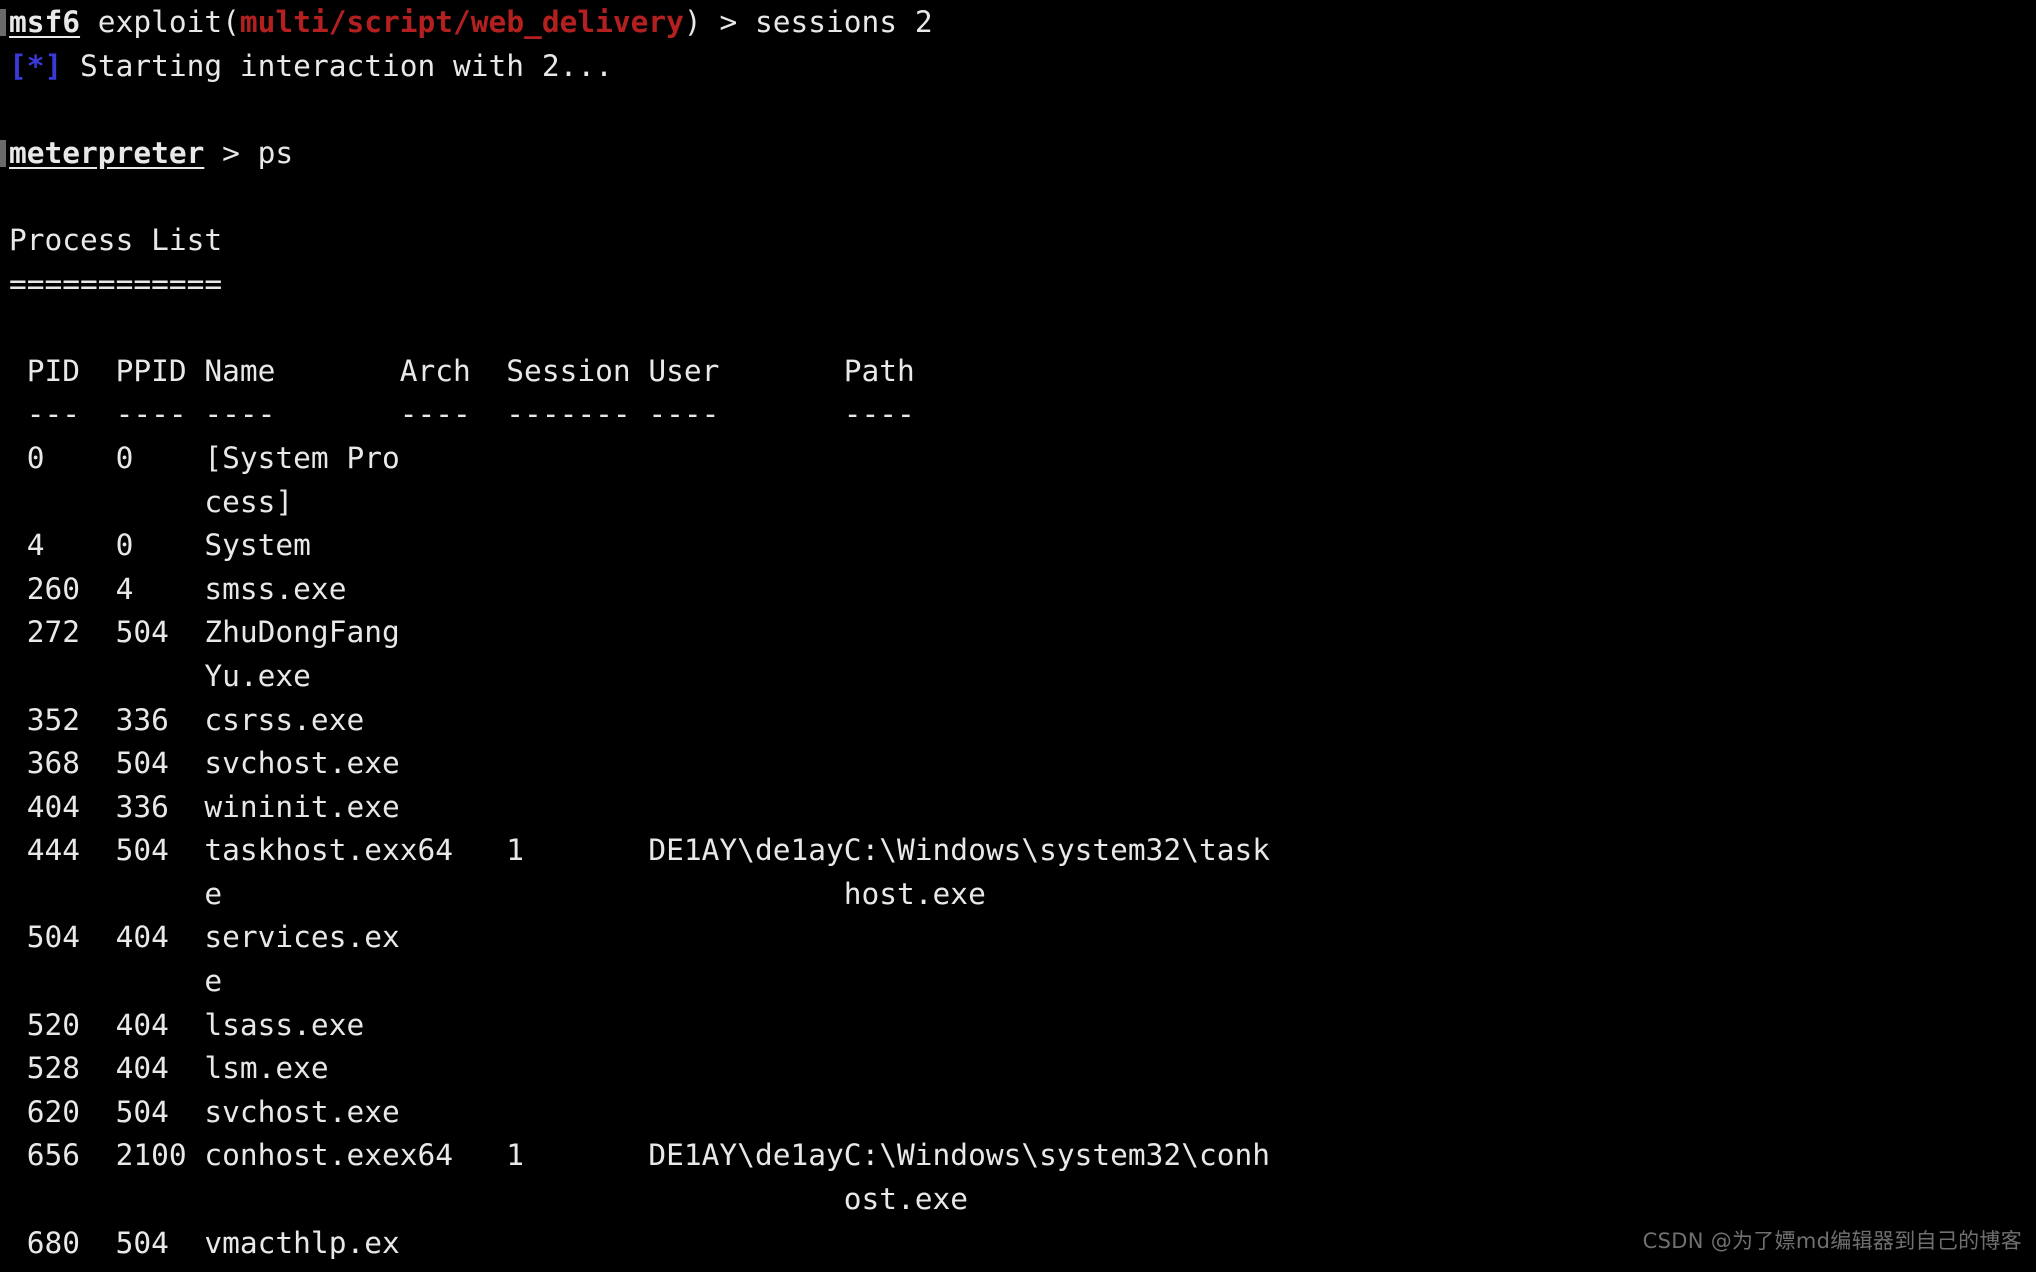  I want to click on table-row-continuation: e host.exe, so click(1018, 895).